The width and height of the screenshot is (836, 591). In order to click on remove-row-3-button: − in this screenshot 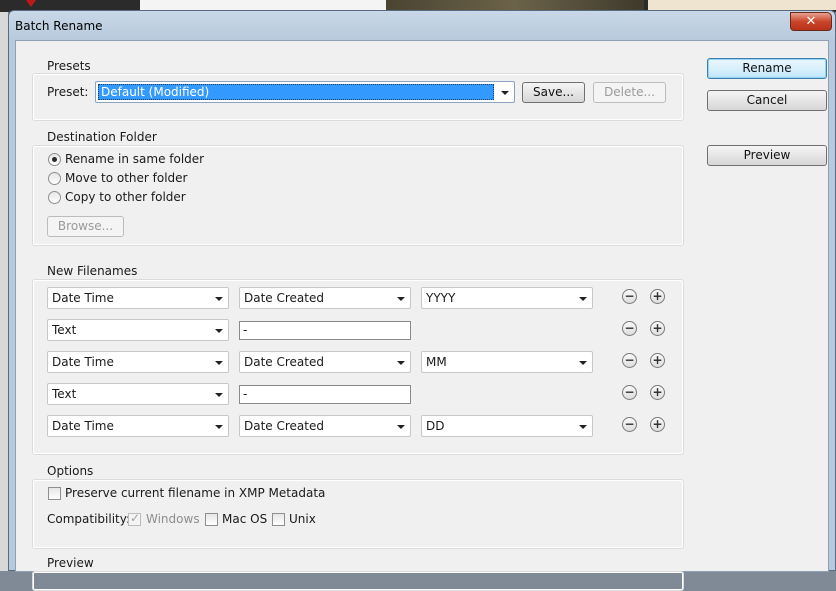, I will do `click(629, 360)`.